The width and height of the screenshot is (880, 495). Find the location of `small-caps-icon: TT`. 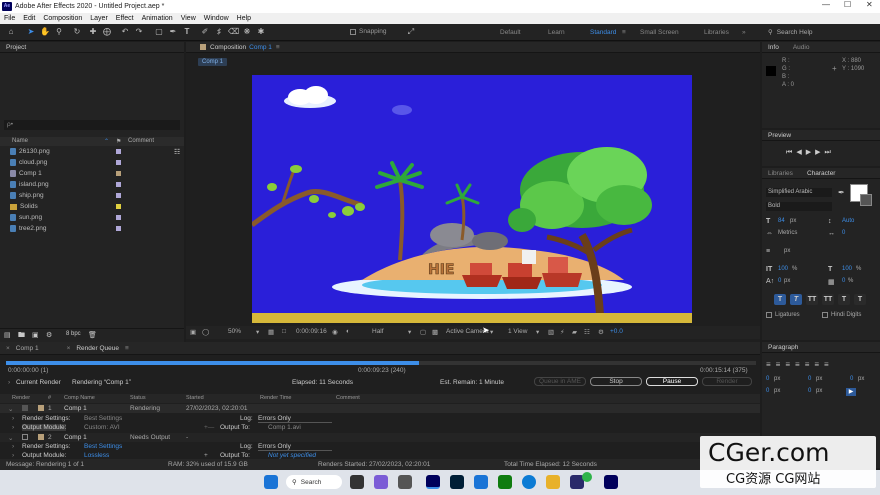

small-caps-icon: TT is located at coordinates (828, 299).